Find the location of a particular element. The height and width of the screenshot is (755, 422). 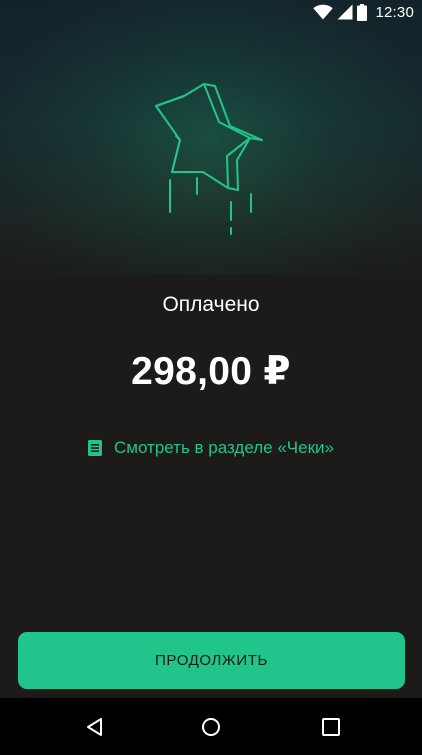

status-time: 12:30 is located at coordinates (394, 12).